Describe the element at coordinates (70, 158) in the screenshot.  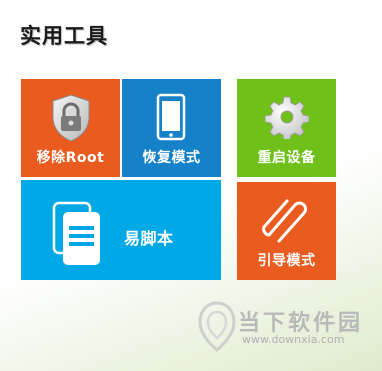
I see `remove-root-label: 移除Root` at that location.